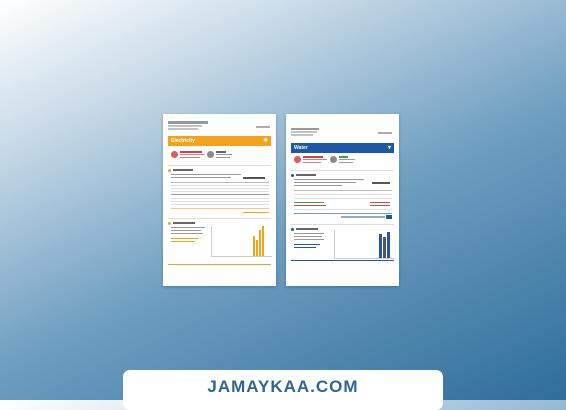 The height and width of the screenshot is (410, 566). Describe the element at coordinates (301, 148) in the screenshot. I see `banner-title: Water` at that location.